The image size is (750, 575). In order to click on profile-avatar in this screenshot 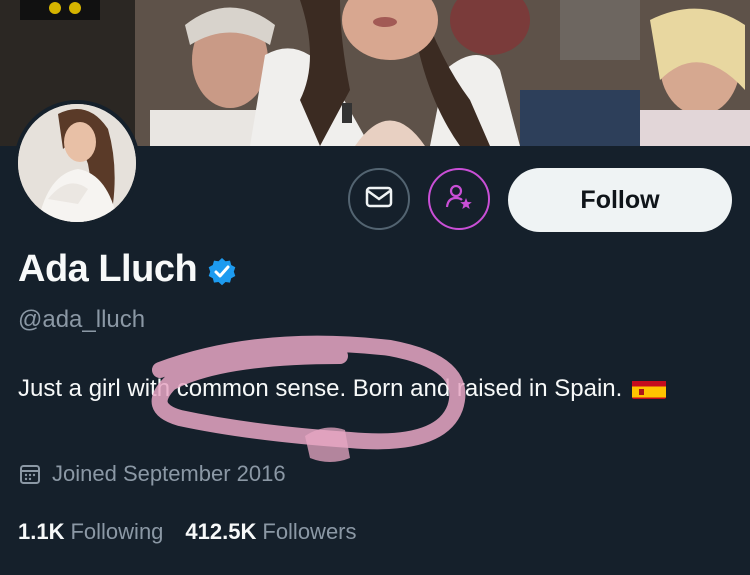, I will do `click(77, 163)`.